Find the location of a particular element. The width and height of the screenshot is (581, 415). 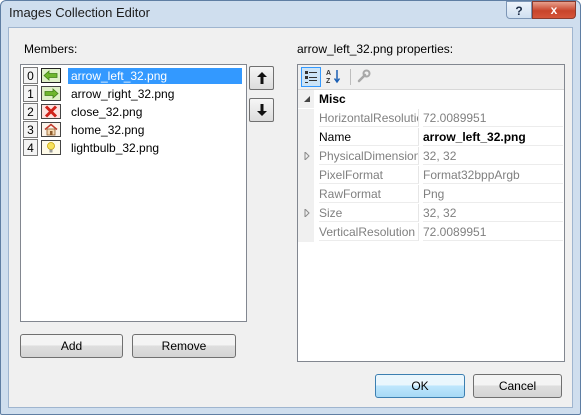

close-button: x is located at coordinates (554, 10).